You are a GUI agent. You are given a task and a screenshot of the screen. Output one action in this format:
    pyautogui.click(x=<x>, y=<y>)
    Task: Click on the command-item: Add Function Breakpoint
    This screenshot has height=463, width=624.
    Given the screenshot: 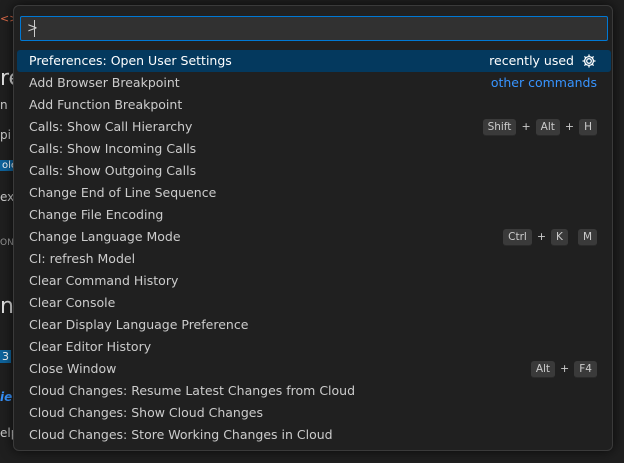 What is the action you would take?
    pyautogui.click(x=314, y=105)
    